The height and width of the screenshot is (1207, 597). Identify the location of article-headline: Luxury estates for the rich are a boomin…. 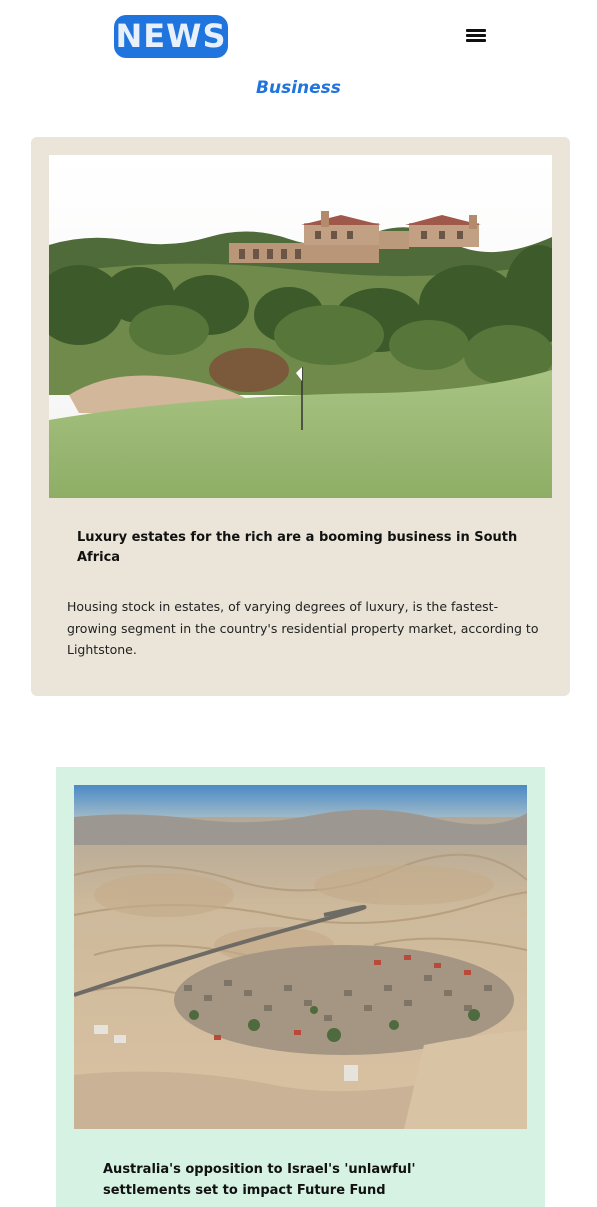
(307, 548).